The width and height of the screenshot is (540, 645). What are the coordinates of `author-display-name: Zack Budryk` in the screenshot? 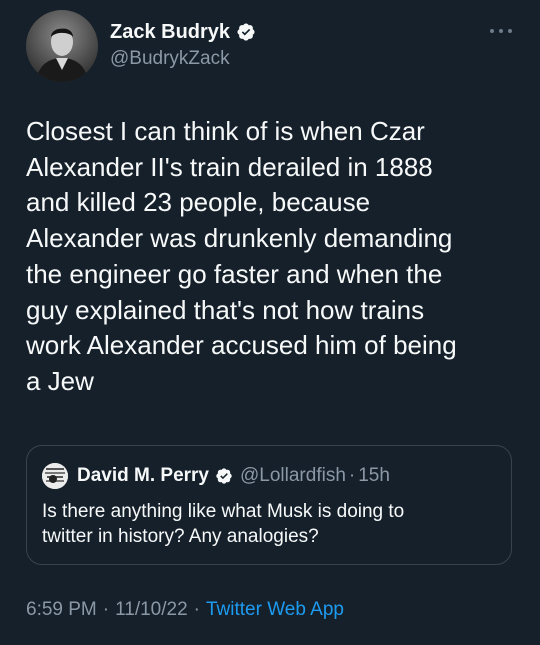 It's located at (170, 32).